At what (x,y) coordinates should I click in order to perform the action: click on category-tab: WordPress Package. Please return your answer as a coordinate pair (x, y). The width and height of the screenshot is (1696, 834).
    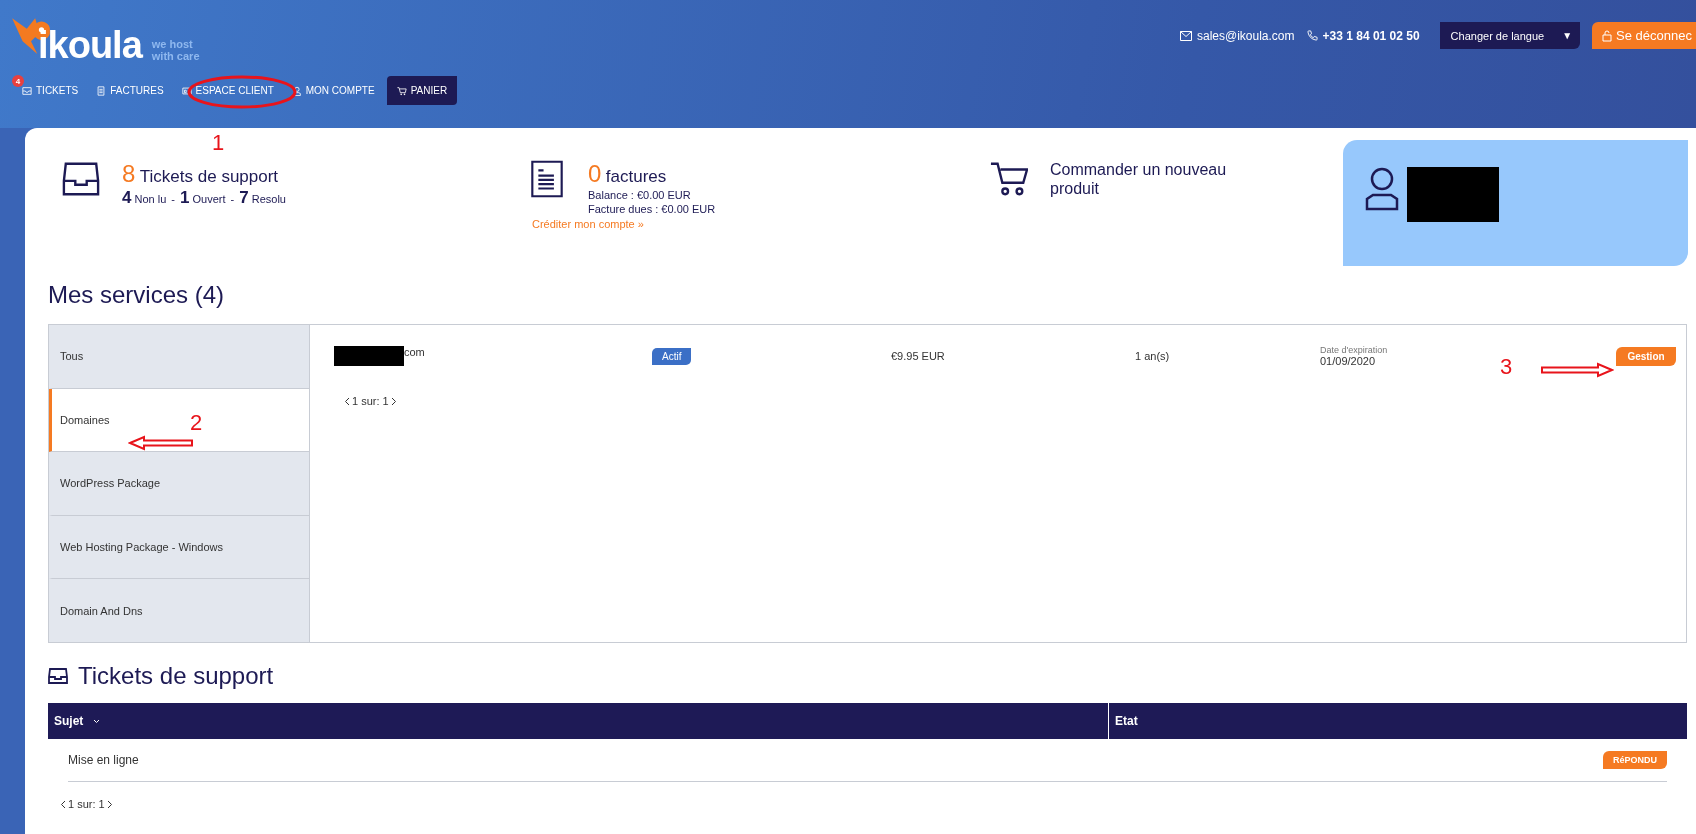
    Looking at the image, I should click on (179, 484).